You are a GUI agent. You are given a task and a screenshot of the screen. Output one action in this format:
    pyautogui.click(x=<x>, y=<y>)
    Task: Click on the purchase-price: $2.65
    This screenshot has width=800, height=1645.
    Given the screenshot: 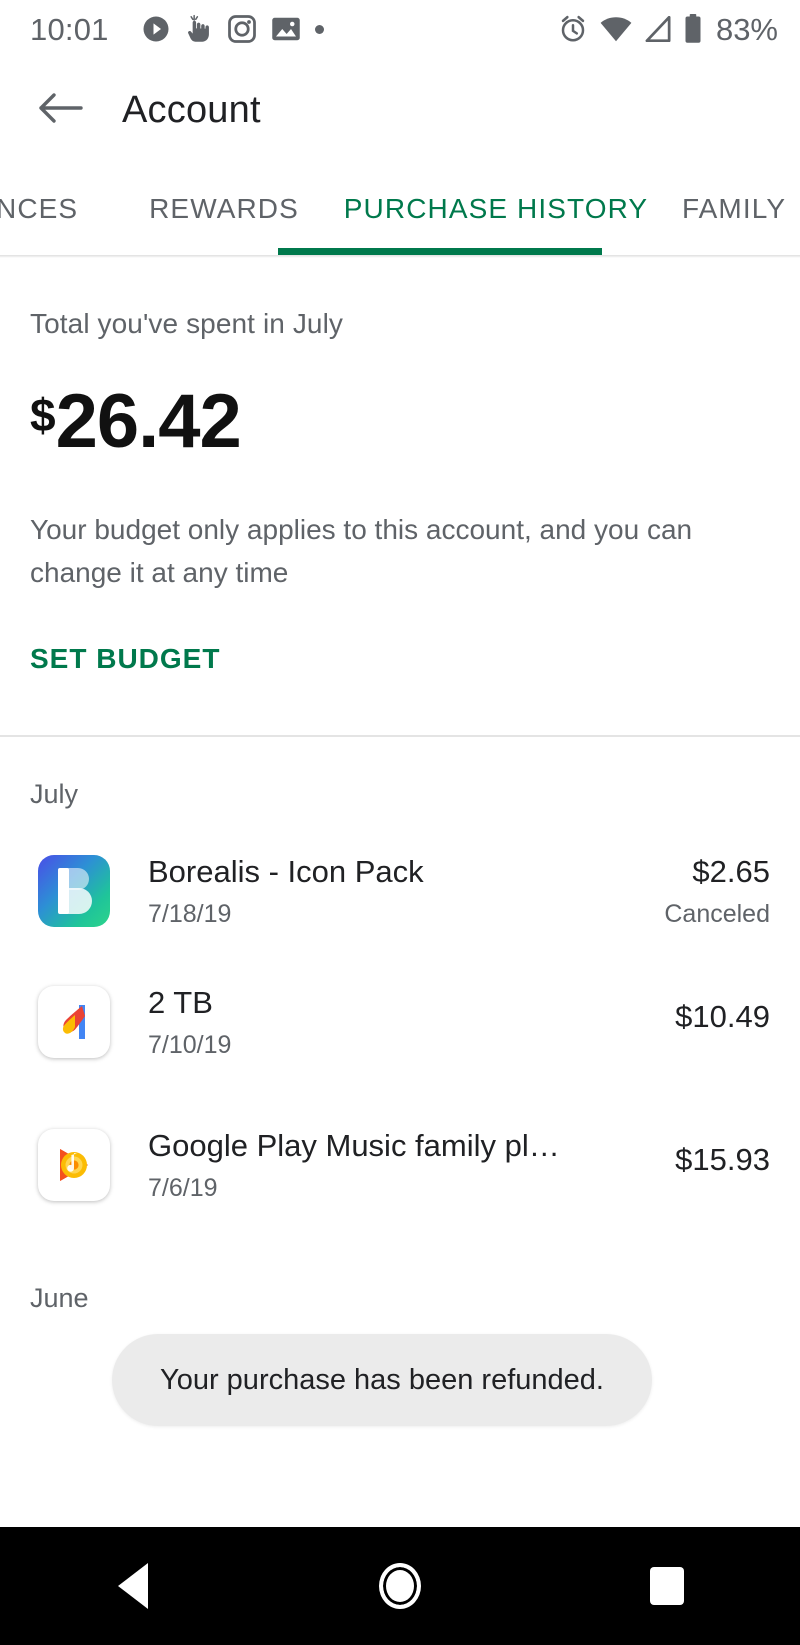 What is the action you would take?
    pyautogui.click(x=731, y=871)
    